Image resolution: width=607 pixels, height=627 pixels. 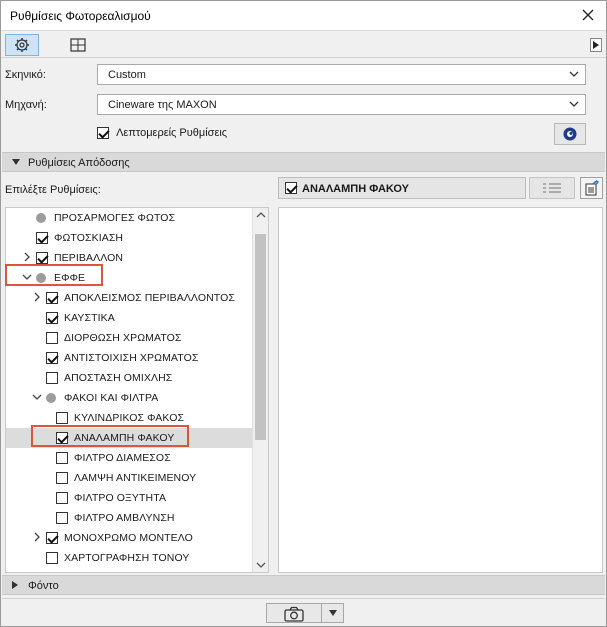 What do you see at coordinates (89, 318) in the screenshot?
I see `tree-item-label: ΚΑΥΣΤΙΚΑ` at bounding box center [89, 318].